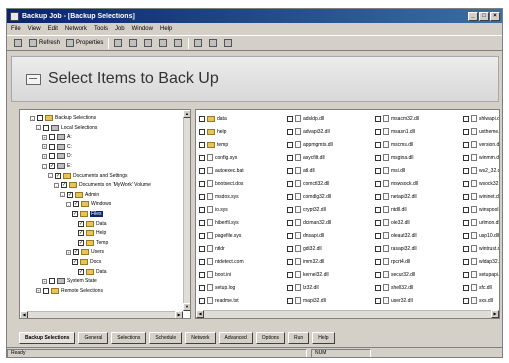 This screenshot has height=363, width=509. What do you see at coordinates (101, 314) in the screenshot?
I see `tree-horizontal-scrollbar: ◀ ▶` at bounding box center [101, 314].